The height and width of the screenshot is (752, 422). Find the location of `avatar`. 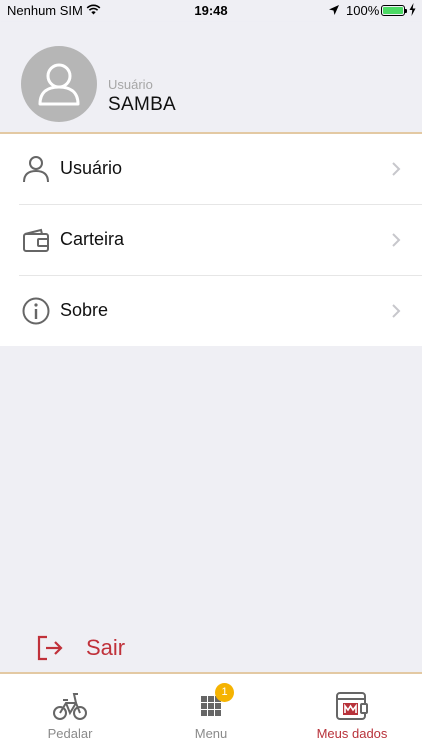

avatar is located at coordinates (59, 84).